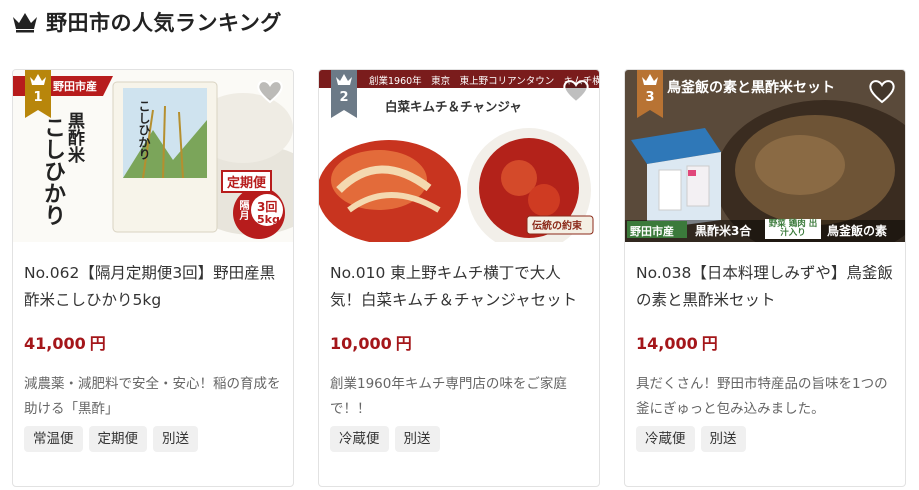 Image resolution: width=919 pixels, height=490 pixels. What do you see at coordinates (557, 226) in the screenshot?
I see `image-seal: 伝統の約束` at bounding box center [557, 226].